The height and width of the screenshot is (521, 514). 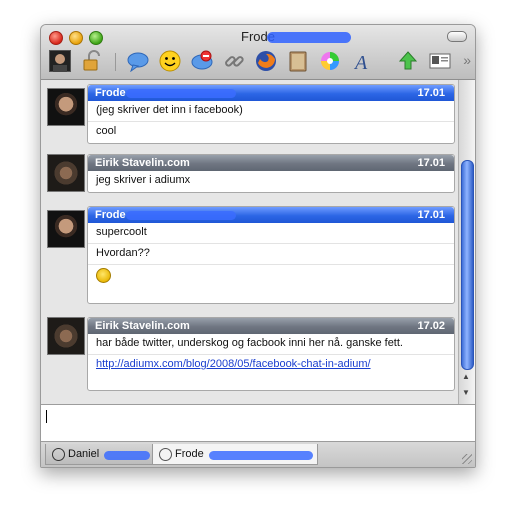 I want to click on message-line: (jeg skriver det inn i facebook), so click(x=271, y=111).